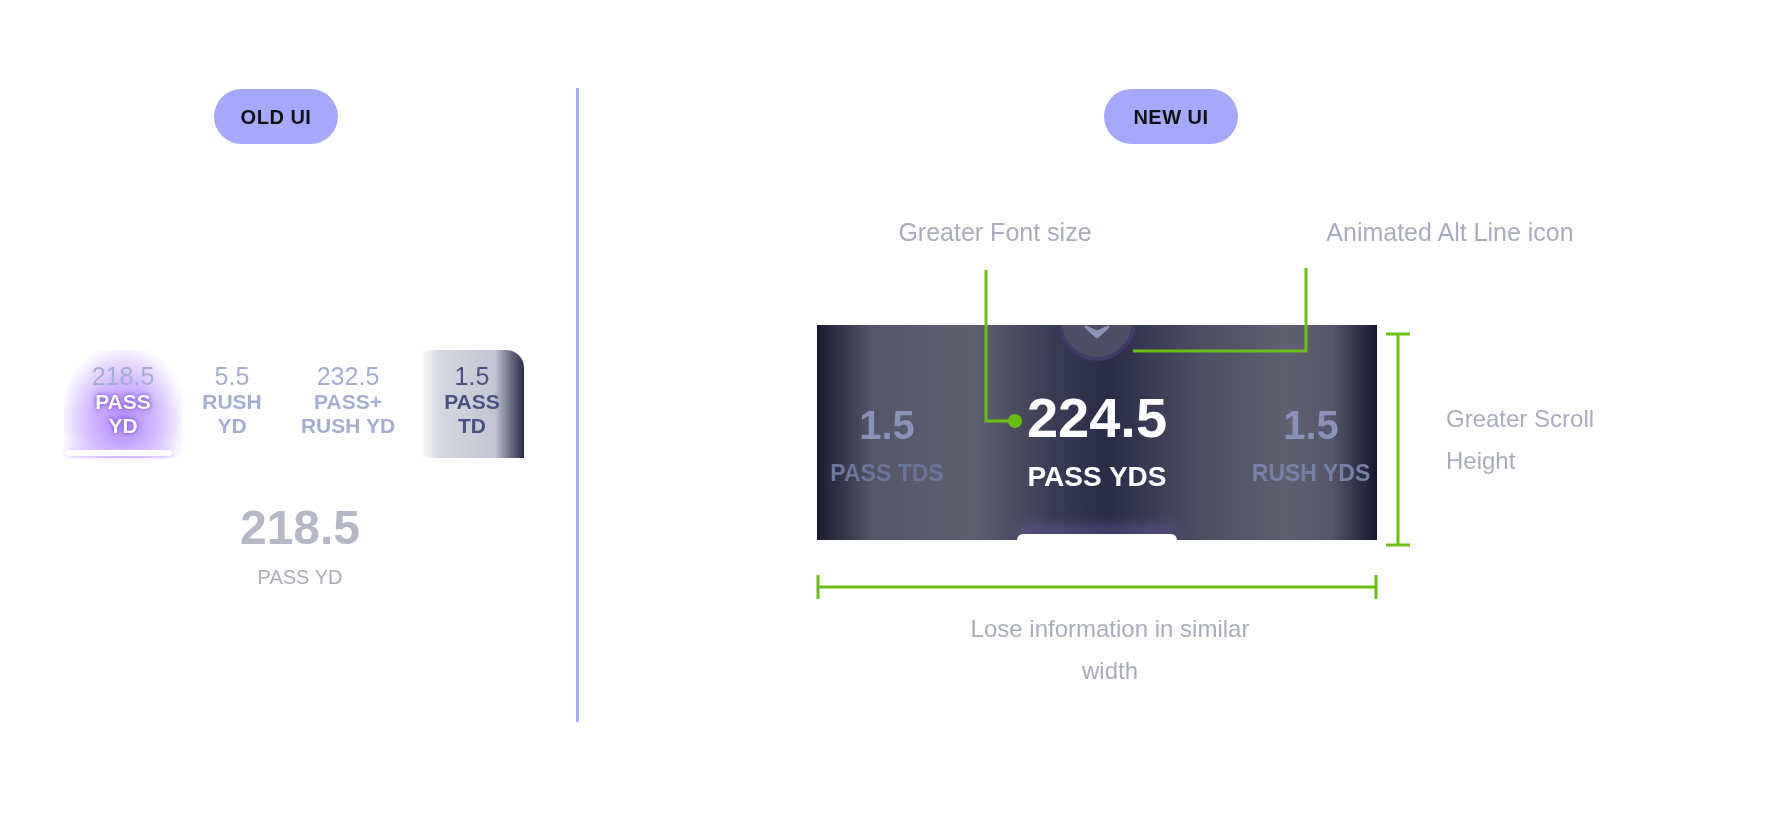  I want to click on stat-tab: 1.5 PASS TD, so click(472, 404).